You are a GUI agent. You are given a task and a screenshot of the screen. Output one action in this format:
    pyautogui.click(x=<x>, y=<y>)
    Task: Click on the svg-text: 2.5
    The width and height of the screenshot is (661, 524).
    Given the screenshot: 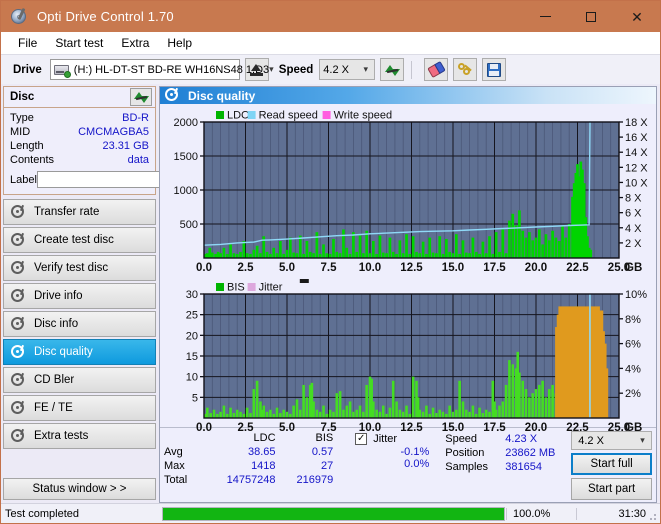 What is the action you would take?
    pyautogui.click(x=246, y=428)
    